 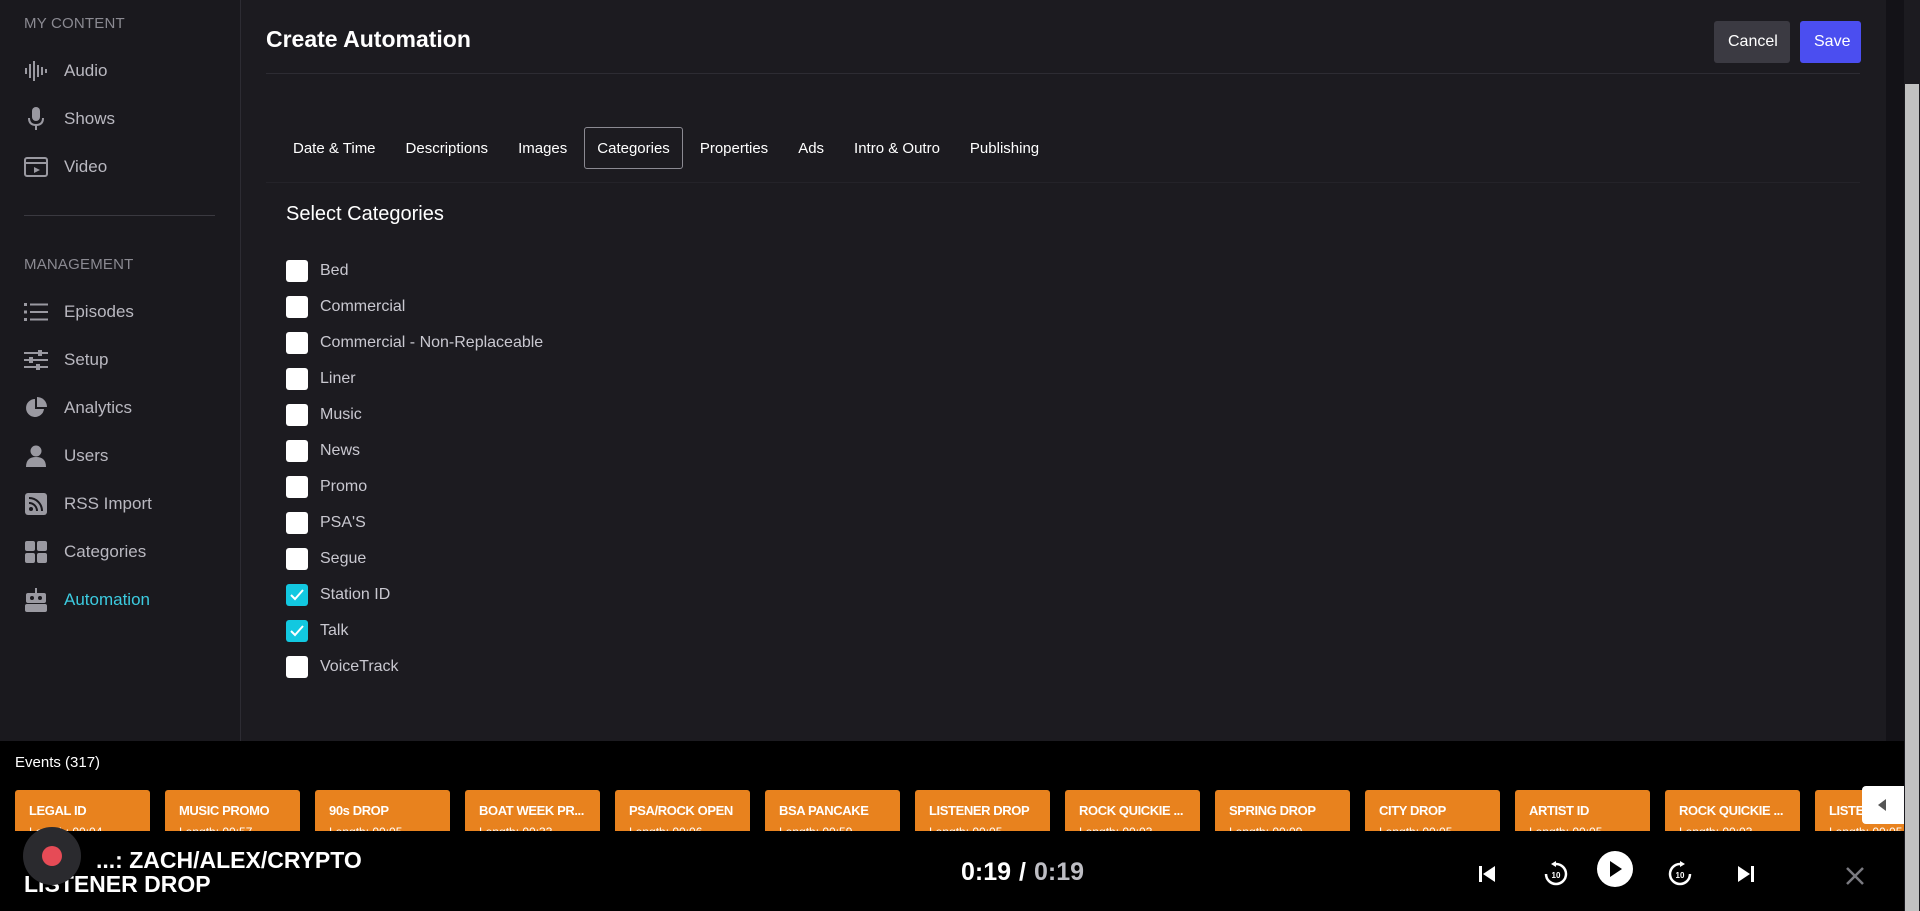 What do you see at coordinates (734, 148) in the screenshot?
I see `tab-properties: Properties` at bounding box center [734, 148].